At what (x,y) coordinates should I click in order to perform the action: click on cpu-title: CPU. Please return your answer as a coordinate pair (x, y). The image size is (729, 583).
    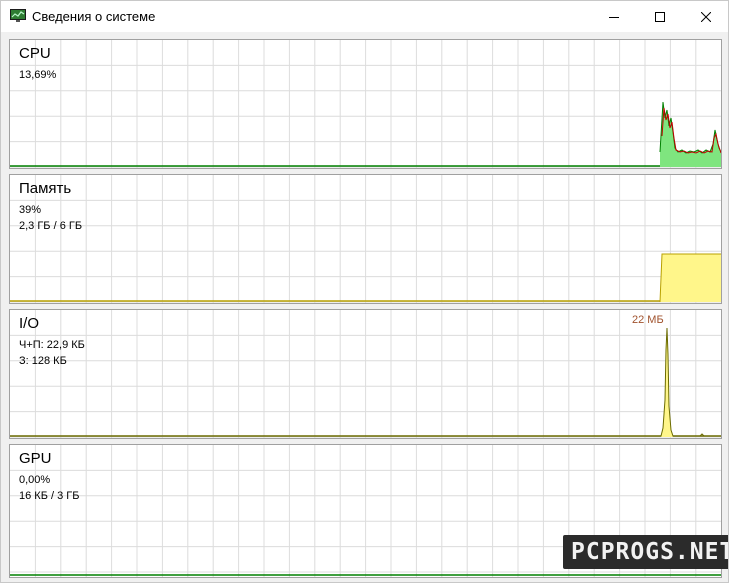
    Looking at the image, I should click on (35, 53).